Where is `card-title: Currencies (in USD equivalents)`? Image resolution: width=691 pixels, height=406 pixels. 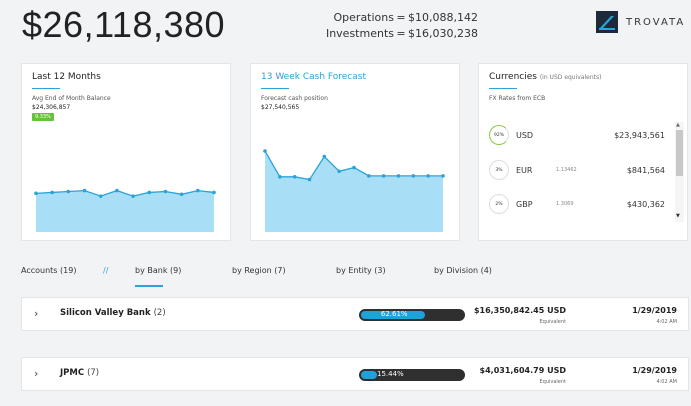 card-title: Currencies (in USD equivalents) is located at coordinates (545, 77).